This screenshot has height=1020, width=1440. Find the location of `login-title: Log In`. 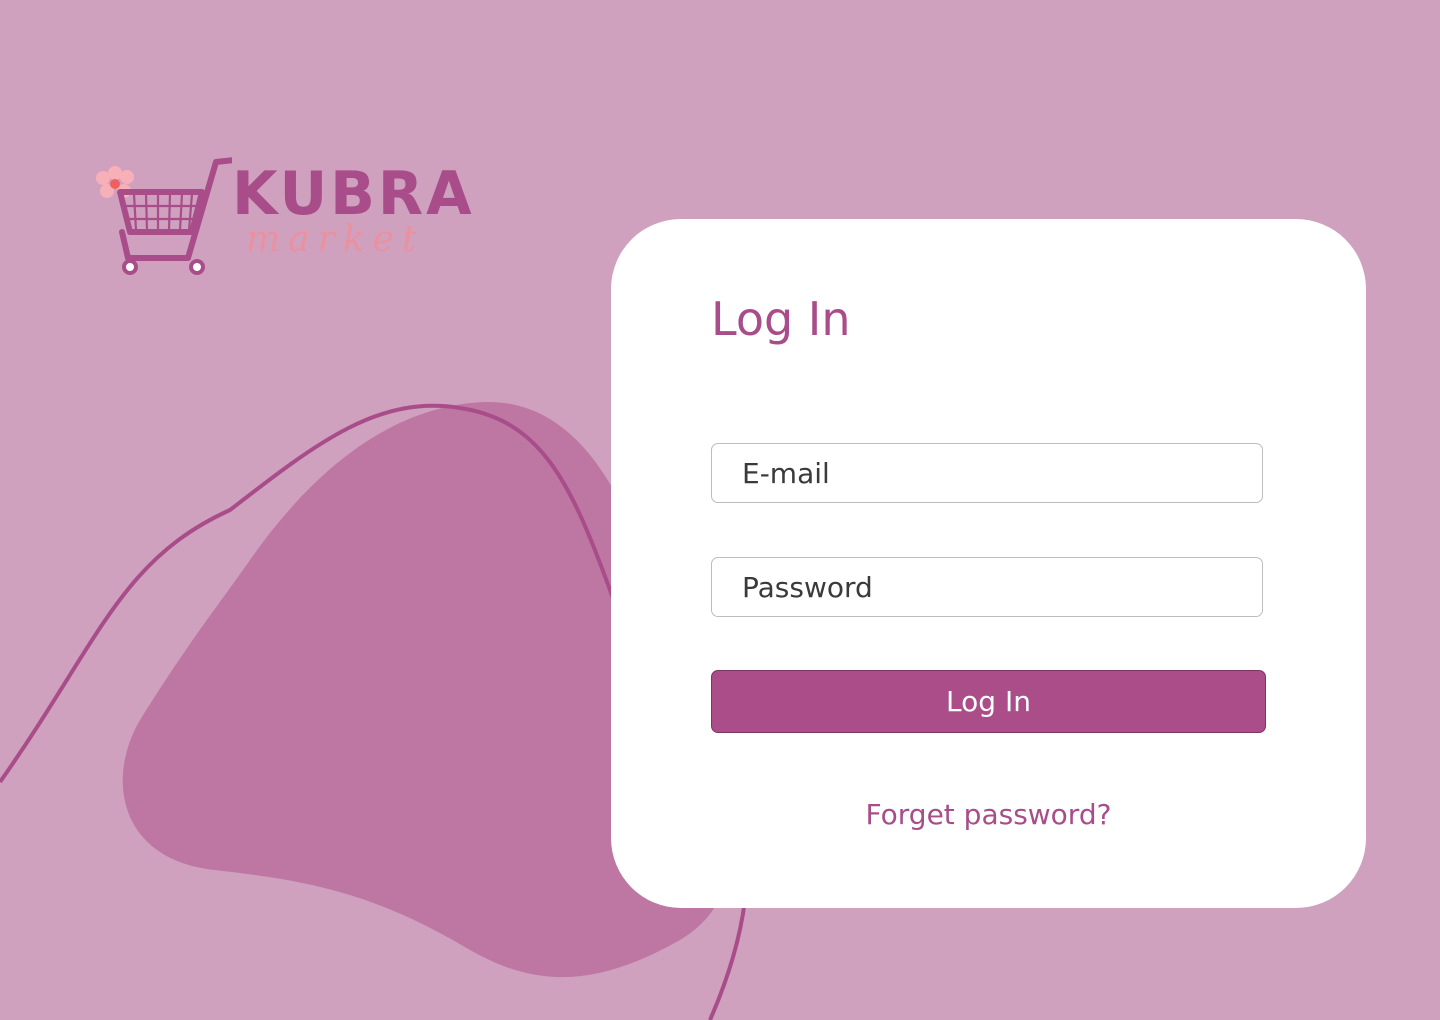

login-title: Log In is located at coordinates (781, 319).